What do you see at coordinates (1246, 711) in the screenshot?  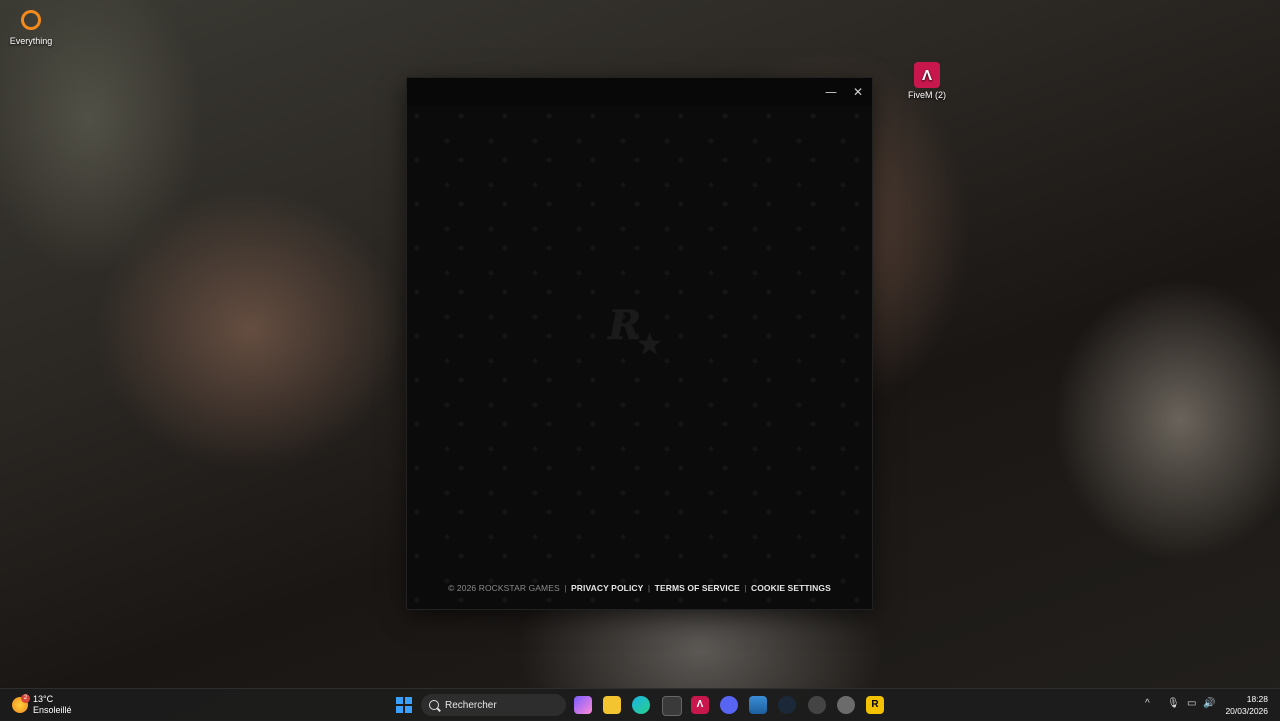 I see `clock-date: 20/03/2026` at bounding box center [1246, 711].